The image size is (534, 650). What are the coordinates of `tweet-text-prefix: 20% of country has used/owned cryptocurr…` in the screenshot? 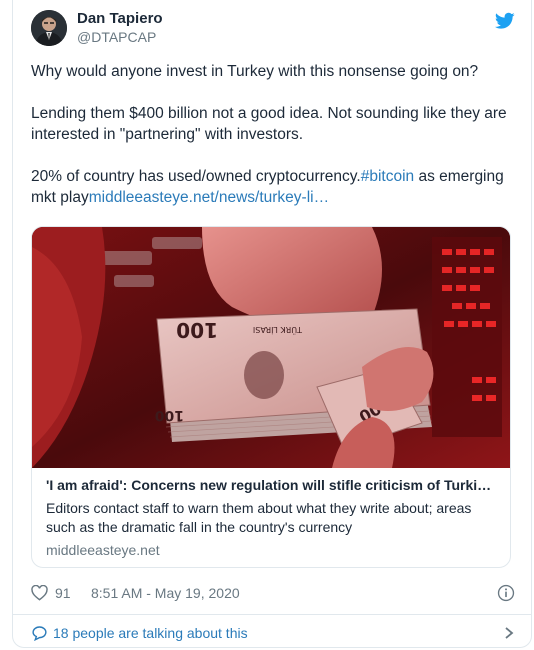 It's located at (196, 176).